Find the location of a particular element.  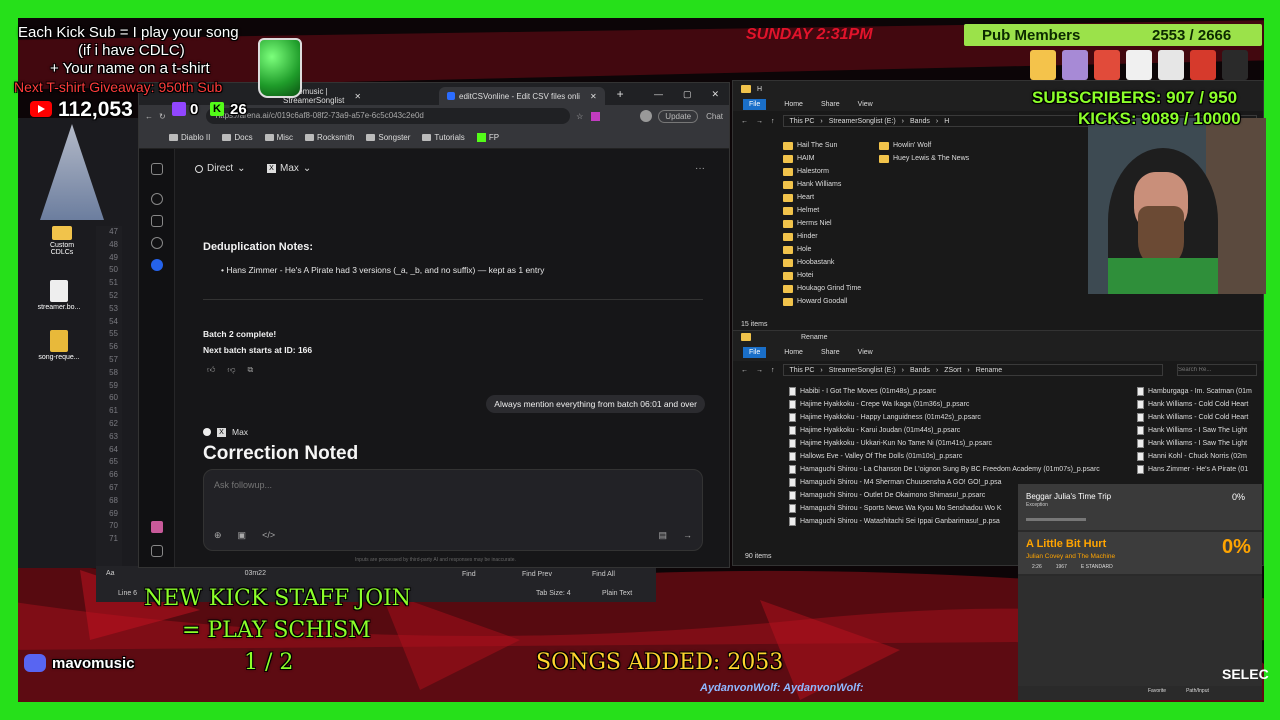

minimize-icon: — is located at coordinates (658, 94).